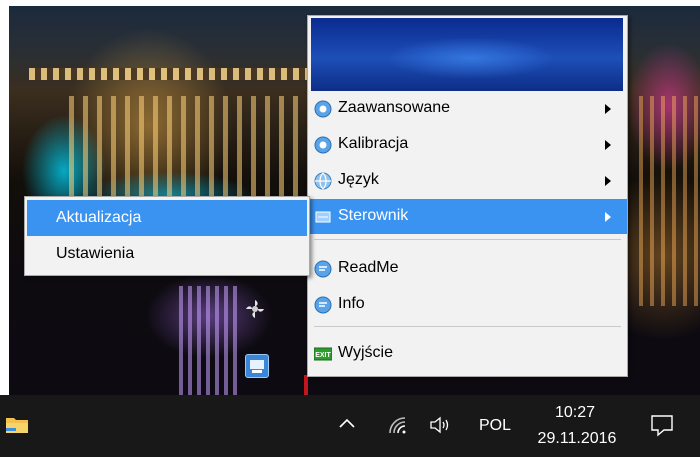 The width and height of the screenshot is (700, 457). What do you see at coordinates (99, 217) in the screenshot?
I see `submenu-item-label: Aktualizacja` at bounding box center [99, 217].